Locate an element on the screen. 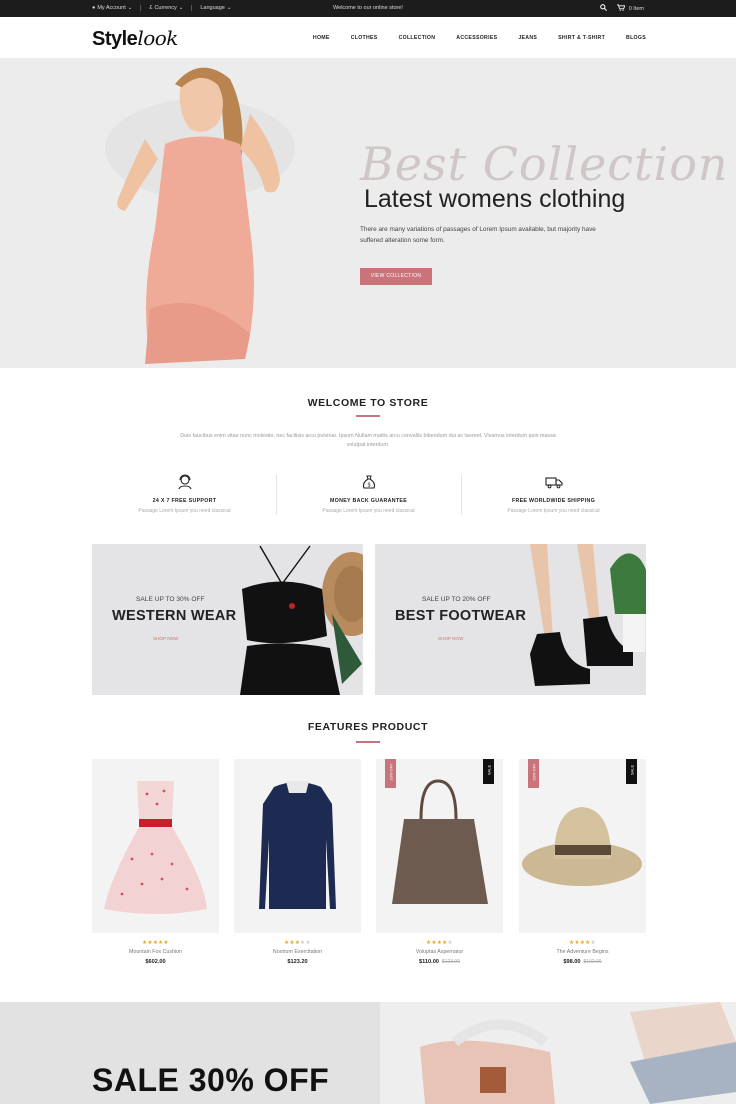 This screenshot has width=736, height=1104. promo-title: SALE 30% OFF is located at coordinates (211, 1080).